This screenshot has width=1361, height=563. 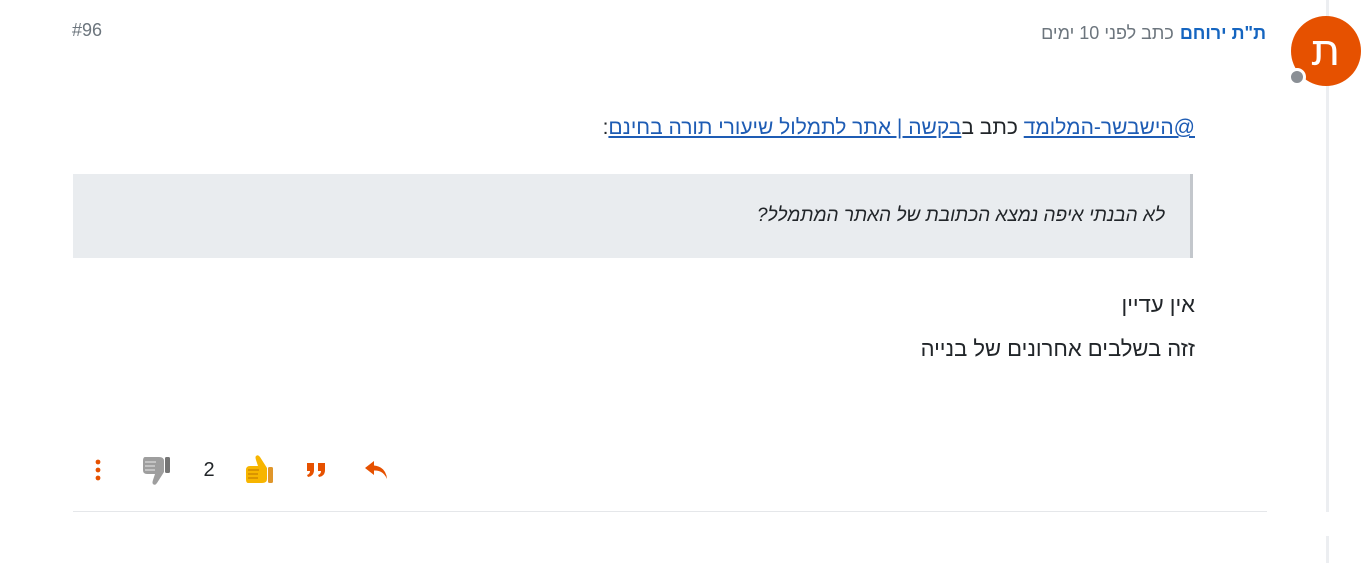 What do you see at coordinates (670, 511) in the screenshot?
I see `post-divider` at bounding box center [670, 511].